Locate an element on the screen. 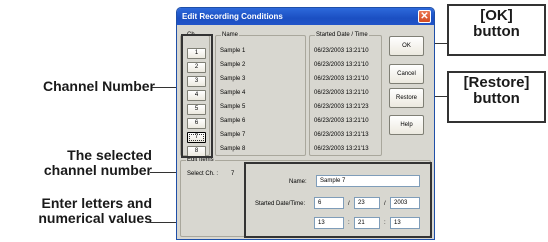 Image resolution: width=548 pixels, height=242 pixels. callout-line: Enter letters and is located at coordinates (96, 203).